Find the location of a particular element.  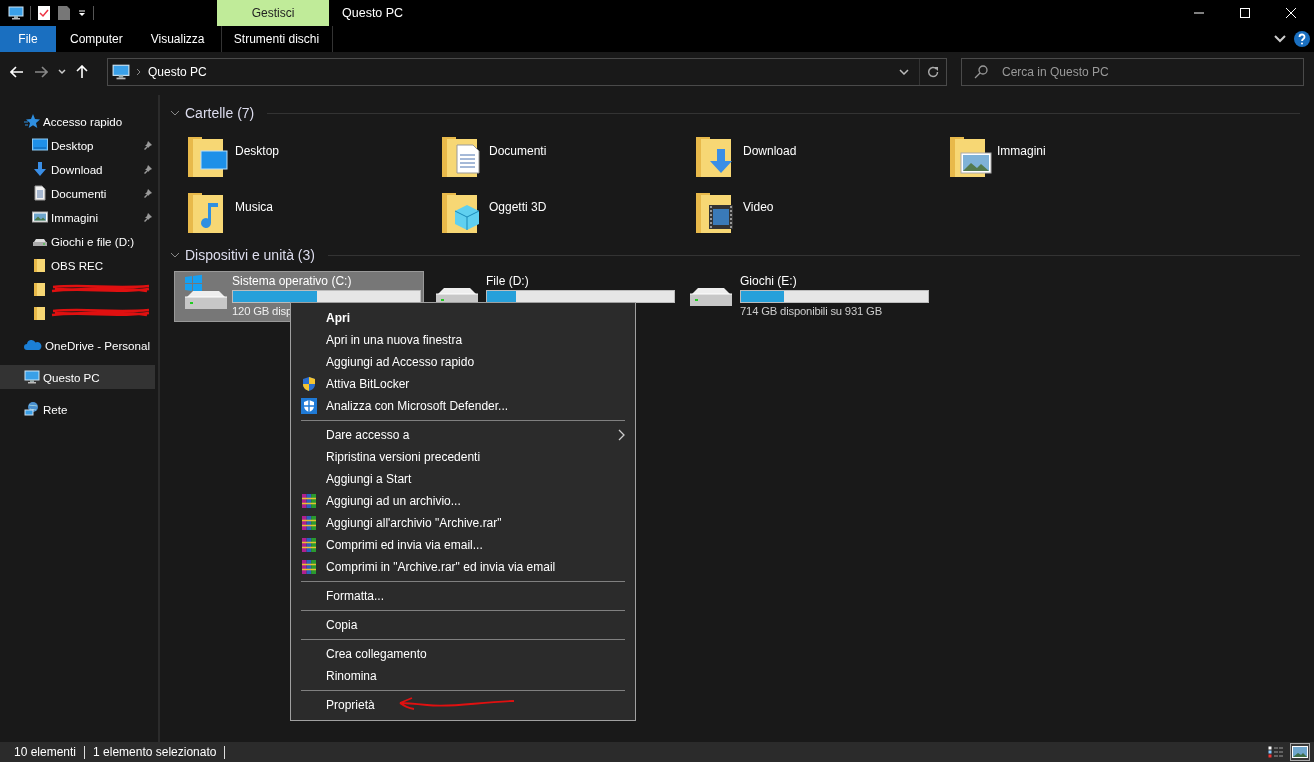

menu-item: Copia is located at coordinates (463, 625).